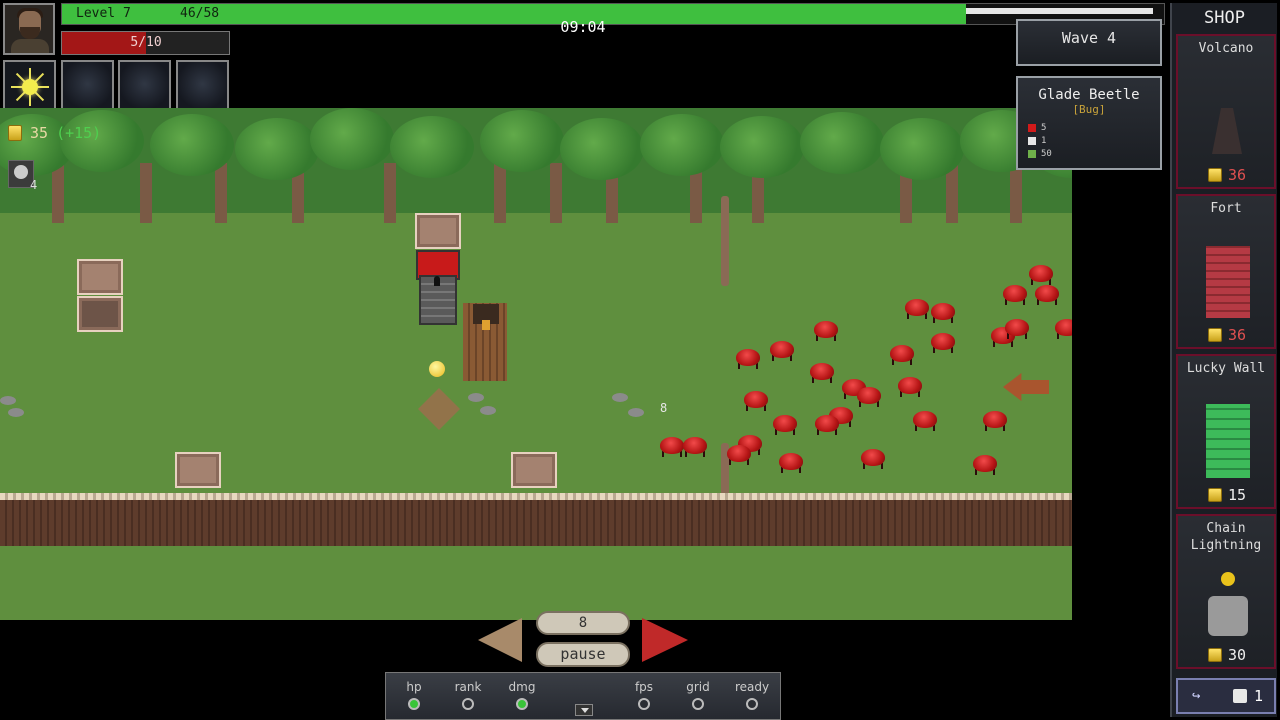 The width and height of the screenshot is (1280, 720). I want to click on display-toggles: hp rank dmg fps grid ready, so click(583, 696).